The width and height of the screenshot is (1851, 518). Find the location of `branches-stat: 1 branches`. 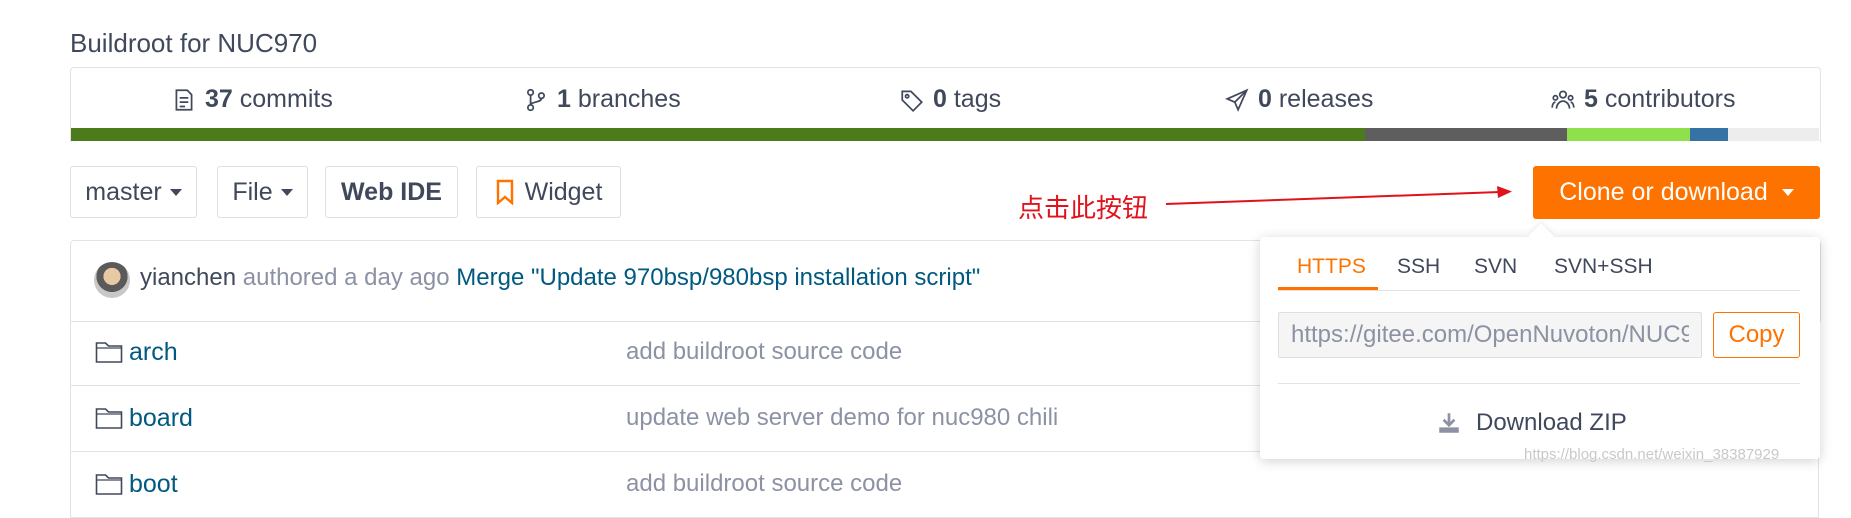

branches-stat: 1 branches is located at coordinates (602, 99).